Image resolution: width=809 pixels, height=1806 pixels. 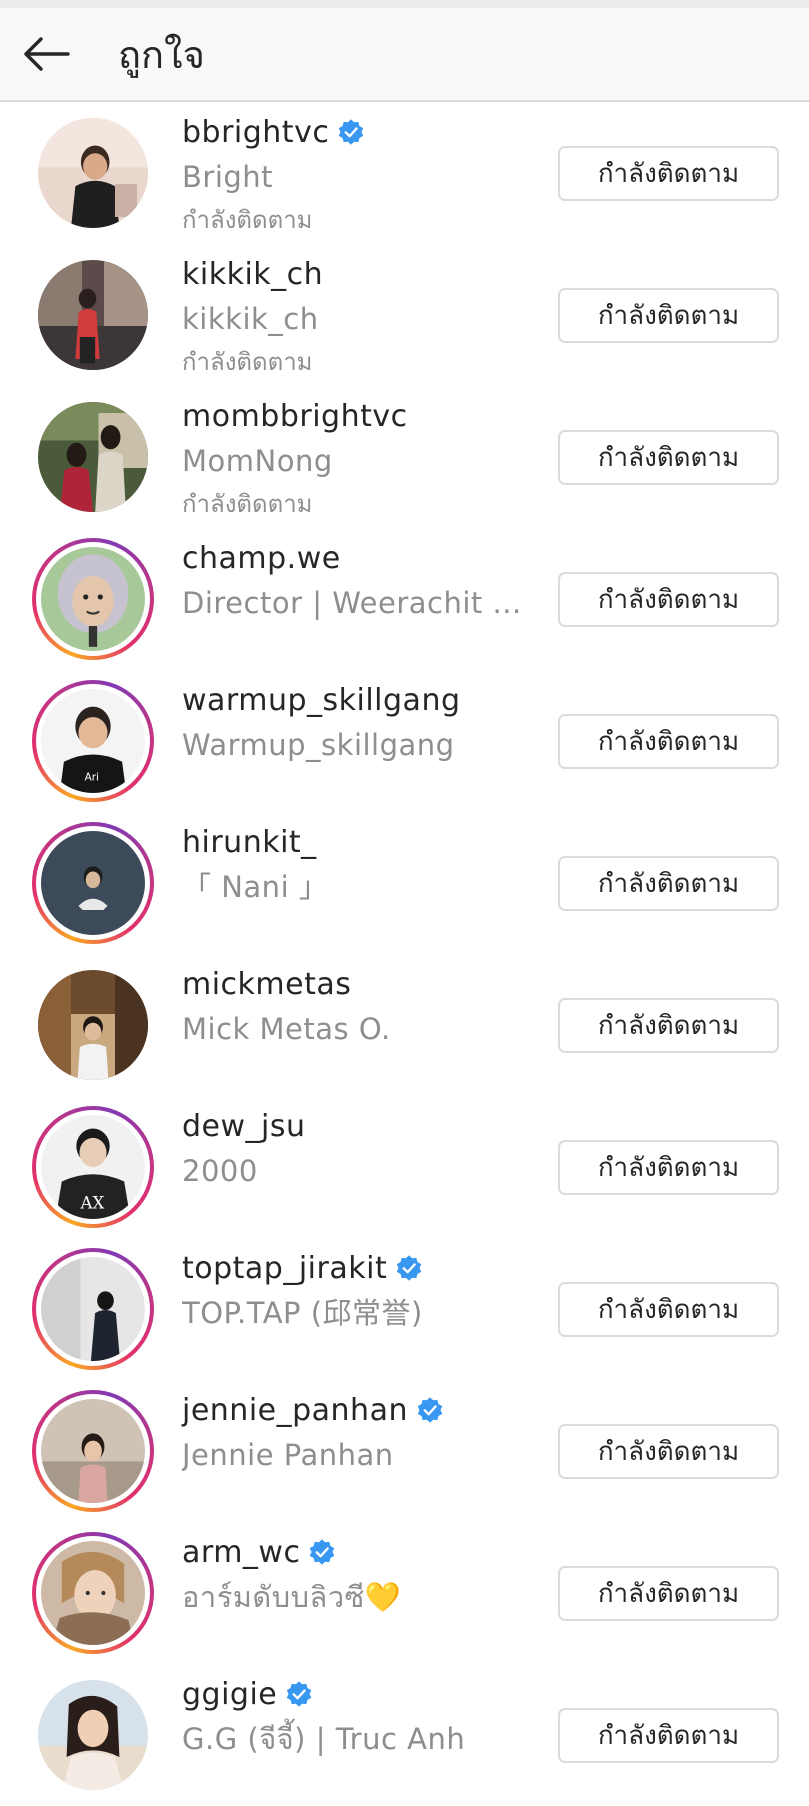 What do you see at coordinates (288, 1455) in the screenshot?
I see `full-name: Jennie Panhan` at bounding box center [288, 1455].